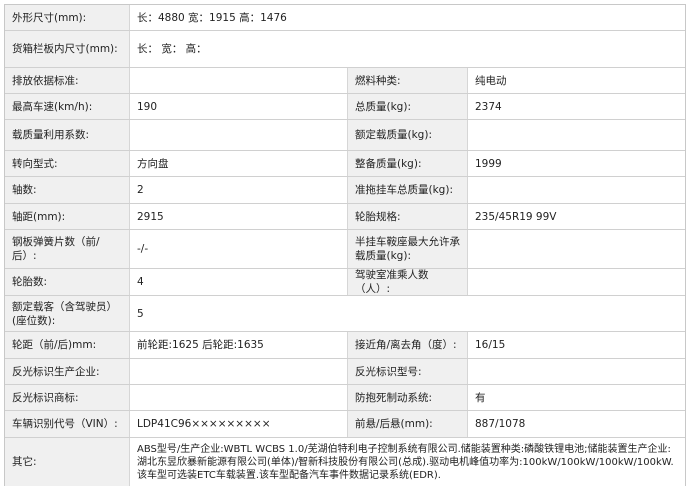  I want to click on spec-row-speed-mass: 最高车速(km/h): 190 总质量(kg): 2374, so click(345, 107).